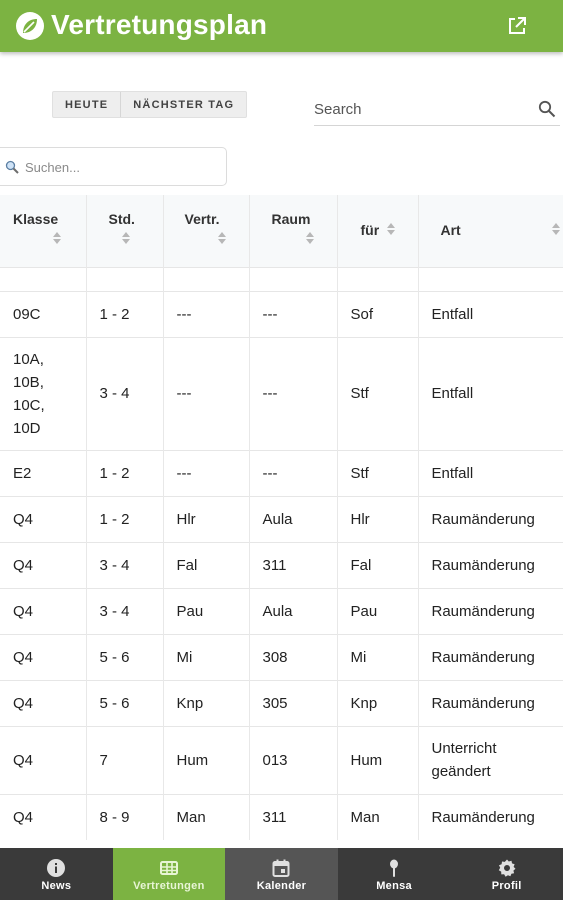  I want to click on today-button: HEUTE, so click(86, 104).